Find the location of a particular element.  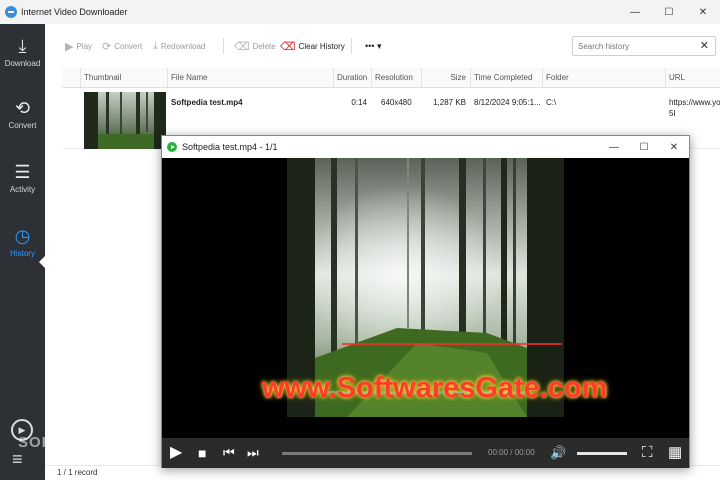

sidebar-item-label: Convert is located at coordinates (22, 125).